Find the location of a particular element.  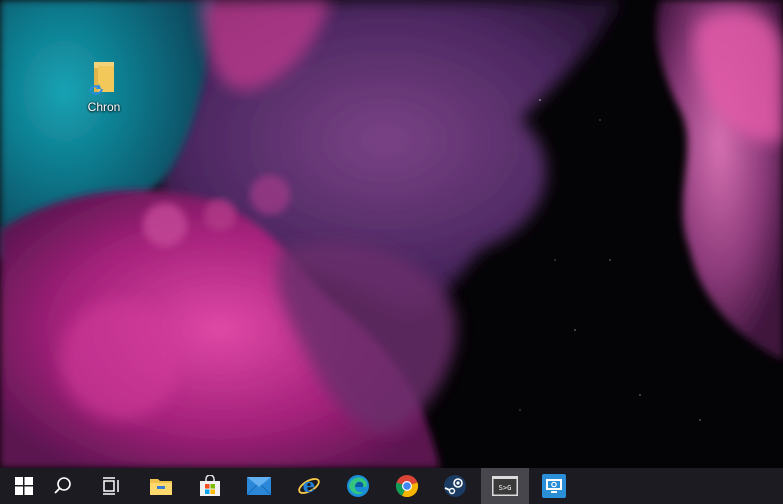

search-icon is located at coordinates (62, 485).